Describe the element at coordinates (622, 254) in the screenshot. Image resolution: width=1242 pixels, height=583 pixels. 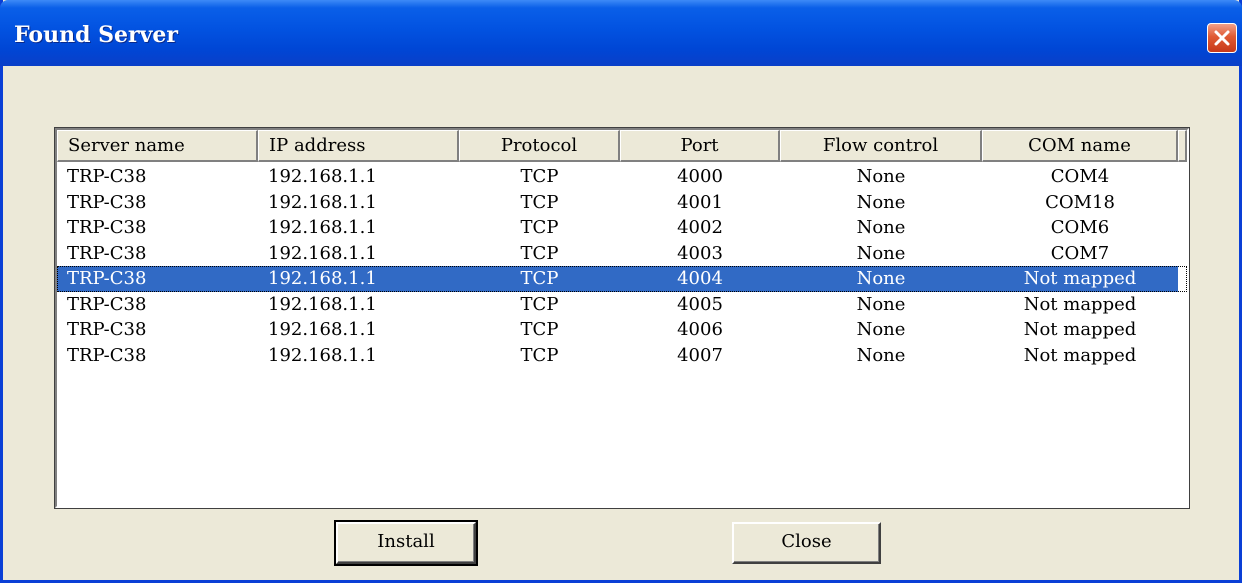
I see `table-row: TRP-C38 192.168.1.1 TCP 4003 None COM7` at that location.